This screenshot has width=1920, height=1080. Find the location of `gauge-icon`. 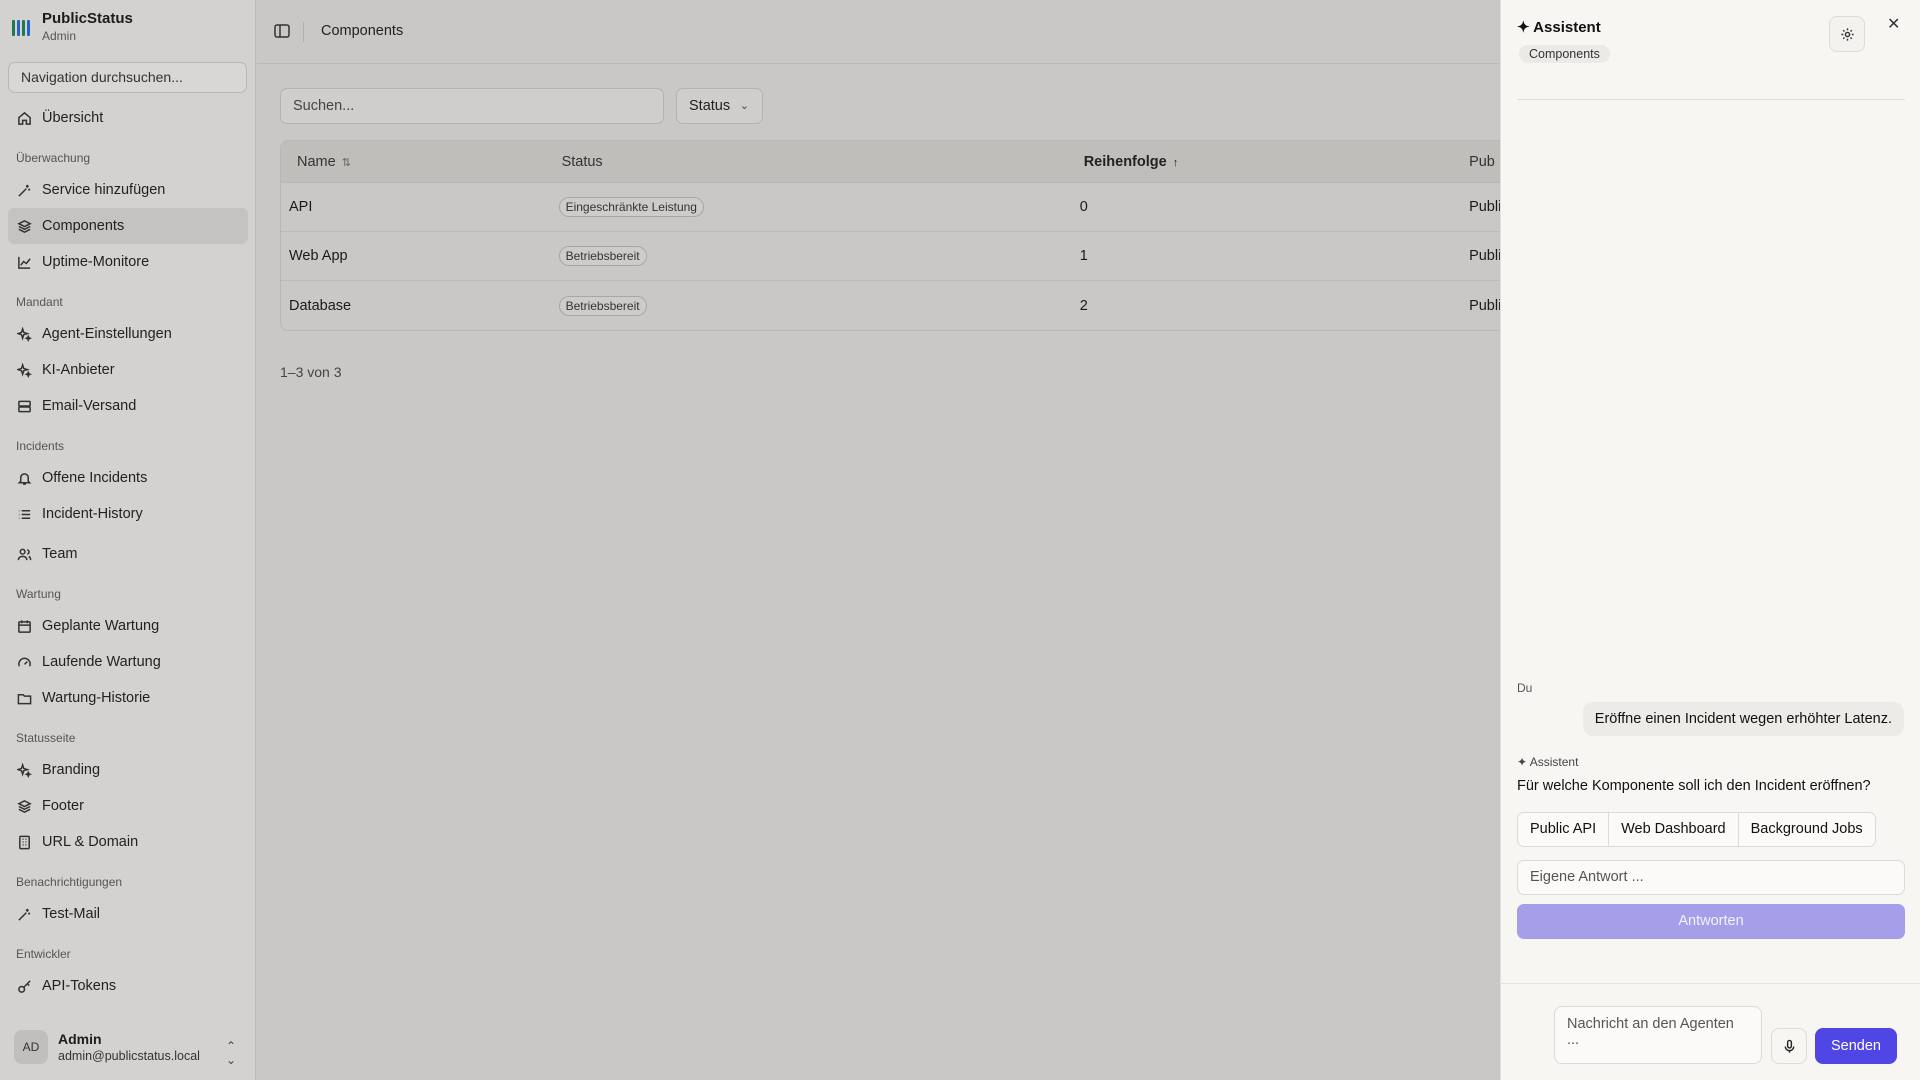

gauge-icon is located at coordinates (24, 662).